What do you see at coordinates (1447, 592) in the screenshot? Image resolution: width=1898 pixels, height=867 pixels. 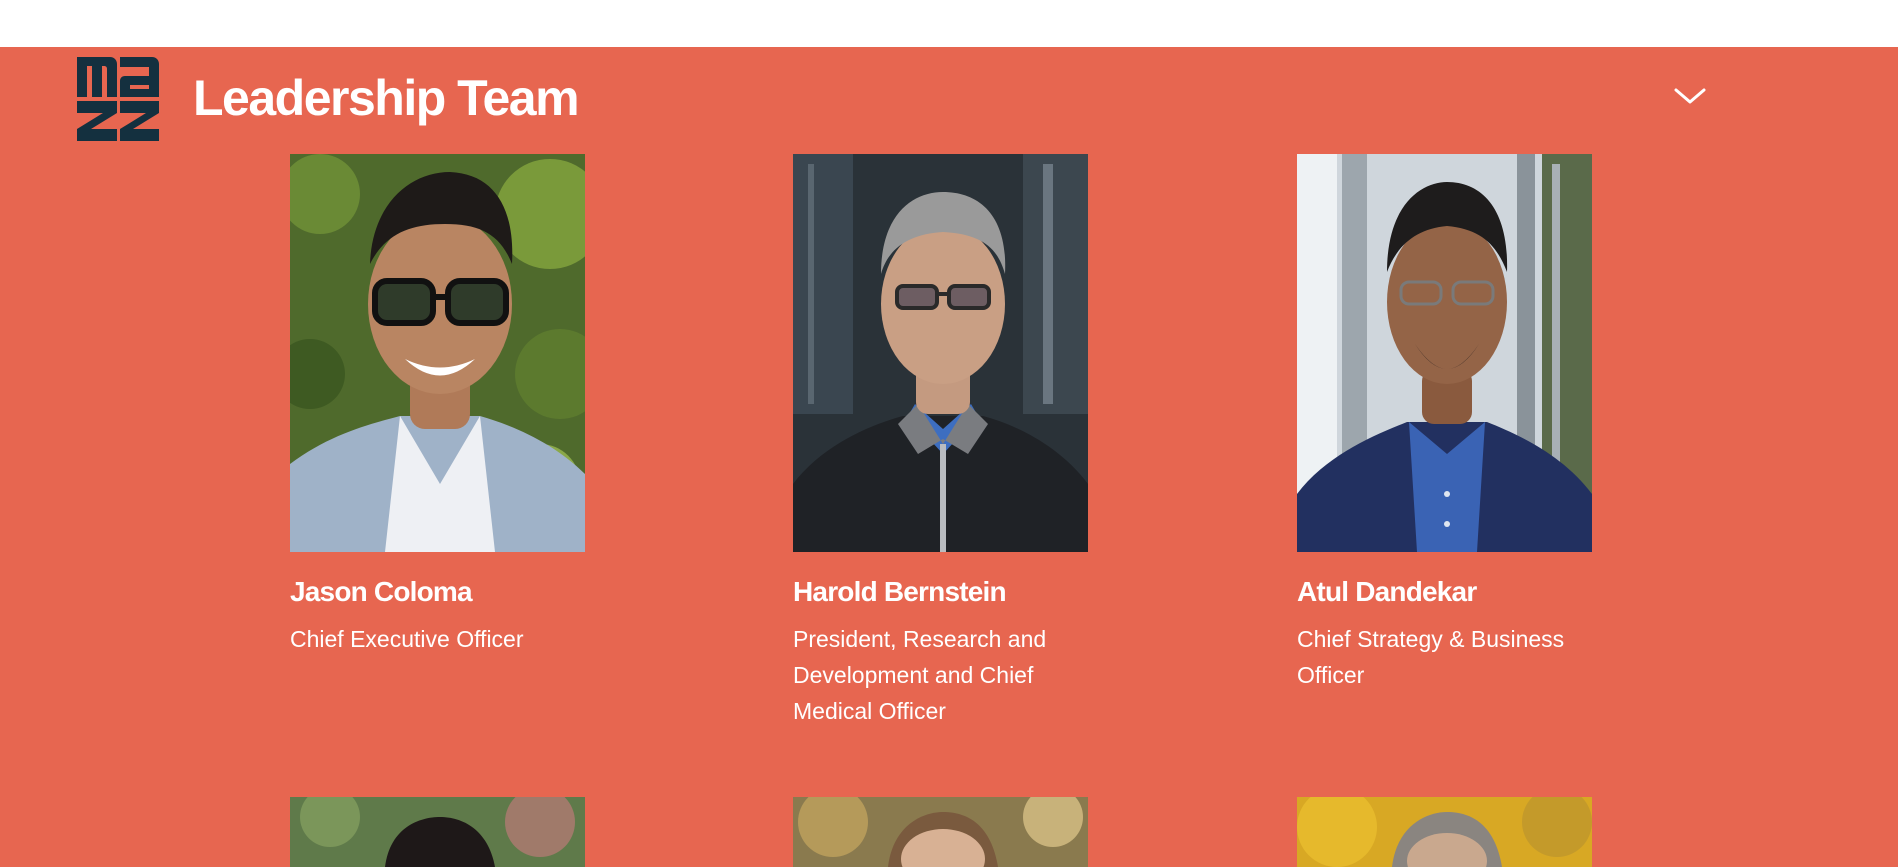 I see `member-name: Atul Dandekar` at bounding box center [1447, 592].